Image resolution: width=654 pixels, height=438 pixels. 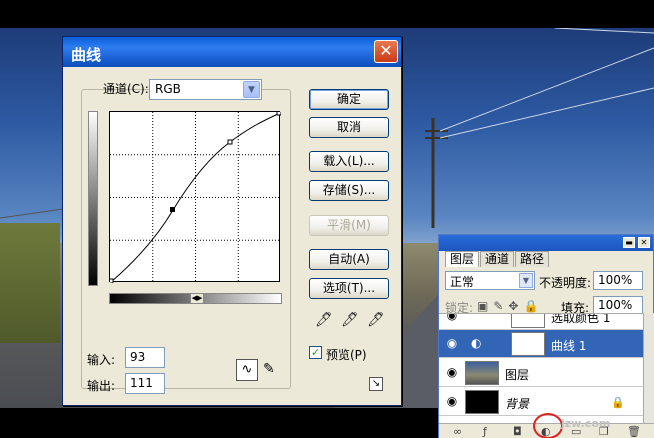 What do you see at coordinates (376, 320) in the screenshot?
I see `white-eyedropper-icon: 🖊` at bounding box center [376, 320].